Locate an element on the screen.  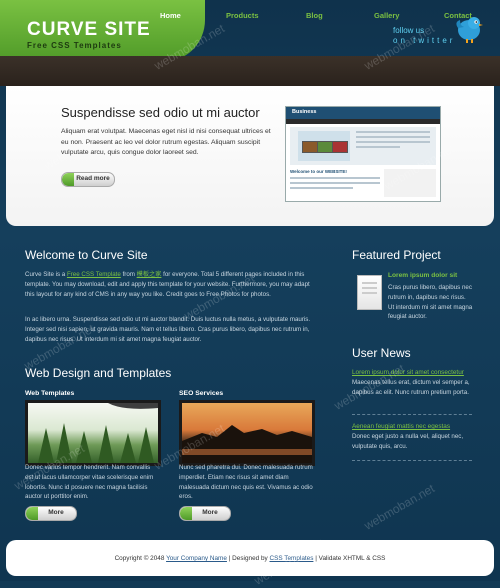
follow-us-link: follow us on twitter is located at coordinates (424, 36).